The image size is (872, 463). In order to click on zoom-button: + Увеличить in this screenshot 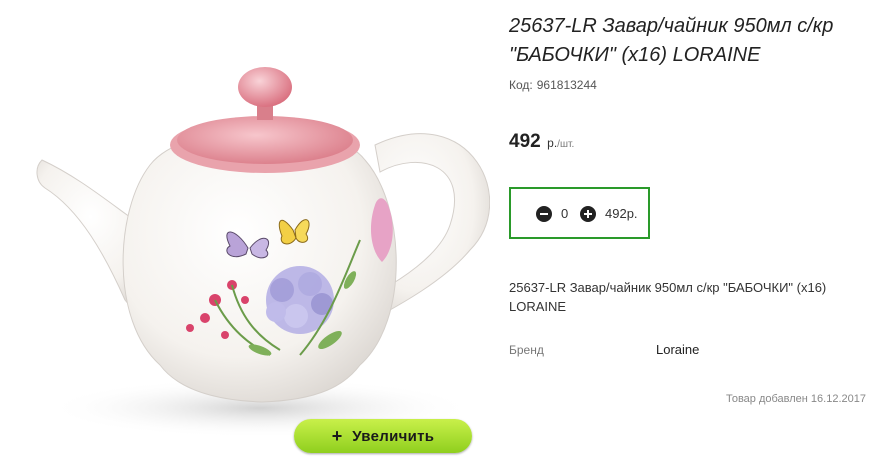, I will do `click(383, 436)`.